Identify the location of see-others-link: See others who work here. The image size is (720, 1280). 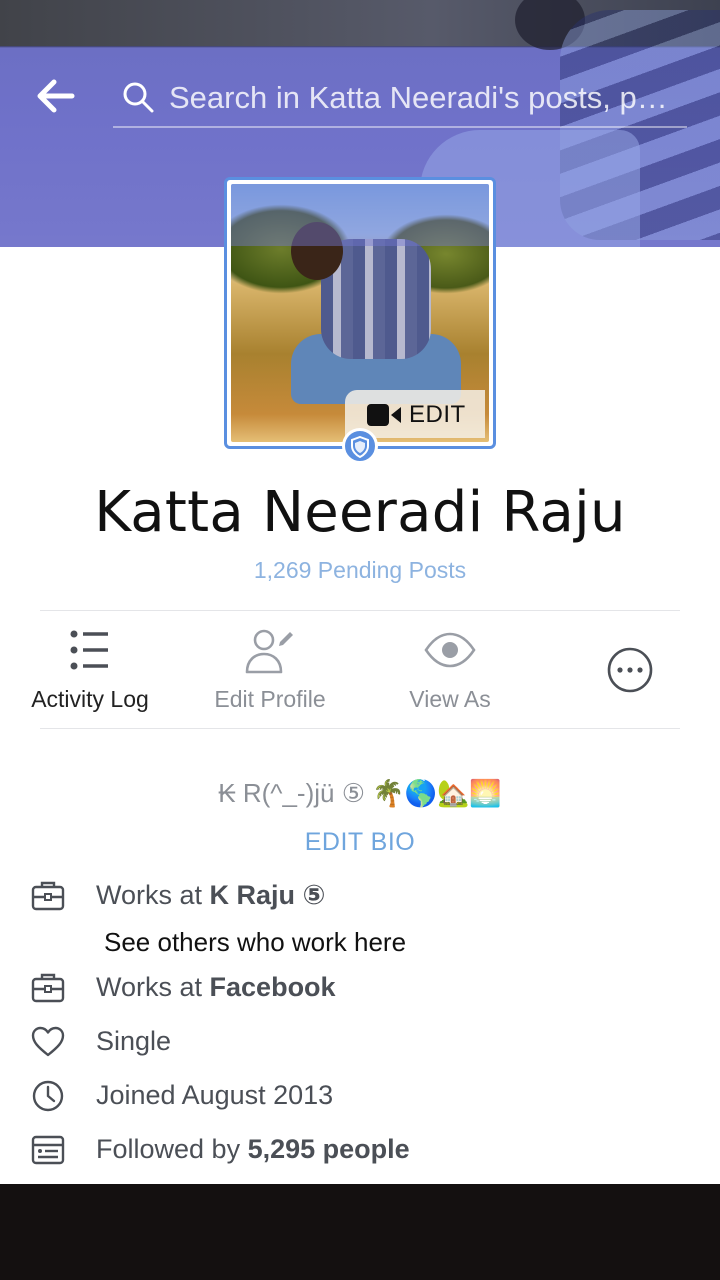
(255, 942).